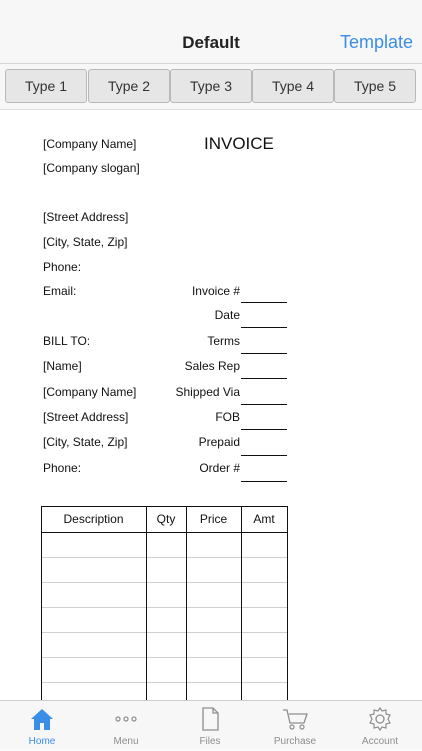 Image resolution: width=422 pixels, height=751 pixels. I want to click on invoice-title: INVOICE, so click(239, 143).